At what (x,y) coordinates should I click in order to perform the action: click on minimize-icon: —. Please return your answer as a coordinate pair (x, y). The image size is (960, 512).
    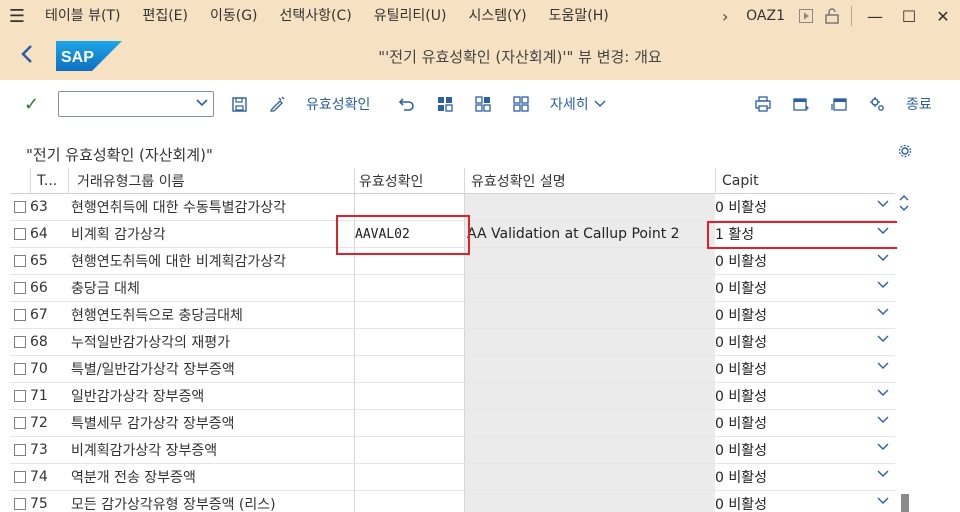
    Looking at the image, I should click on (875, 16).